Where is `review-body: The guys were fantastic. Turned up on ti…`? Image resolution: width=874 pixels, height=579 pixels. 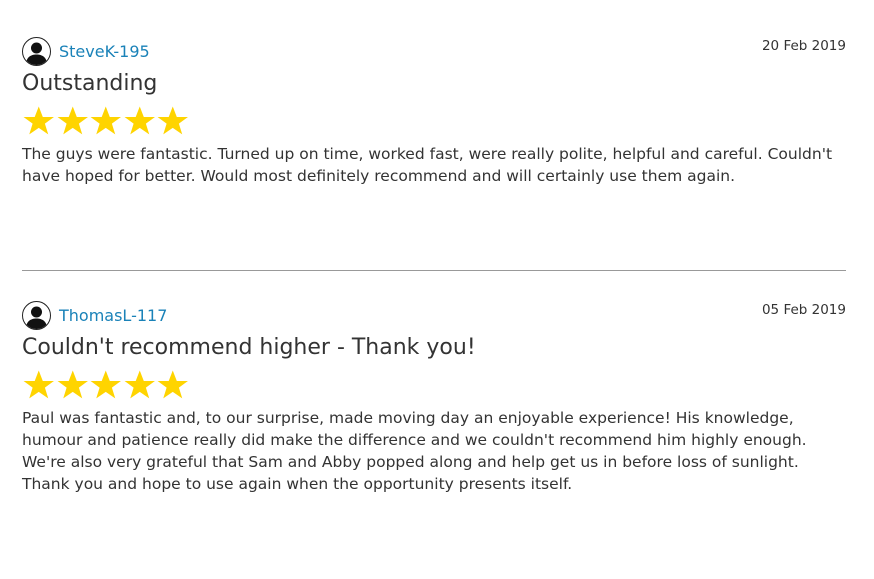 review-body: The guys were fantastic. Turned up on ti… is located at coordinates (434, 165).